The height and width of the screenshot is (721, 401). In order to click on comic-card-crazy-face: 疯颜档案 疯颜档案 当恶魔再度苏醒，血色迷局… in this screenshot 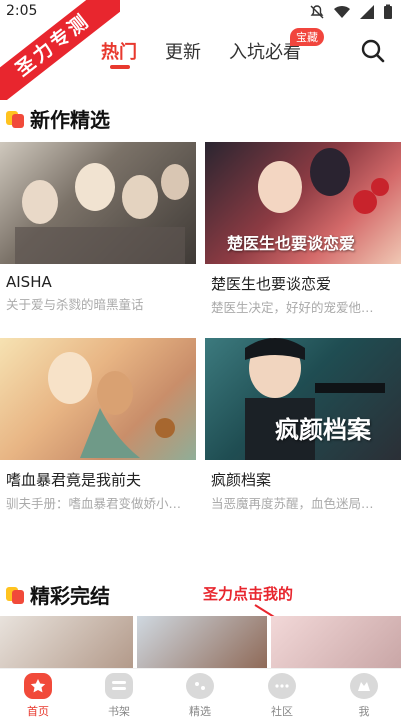, I will do `click(303, 425)`.